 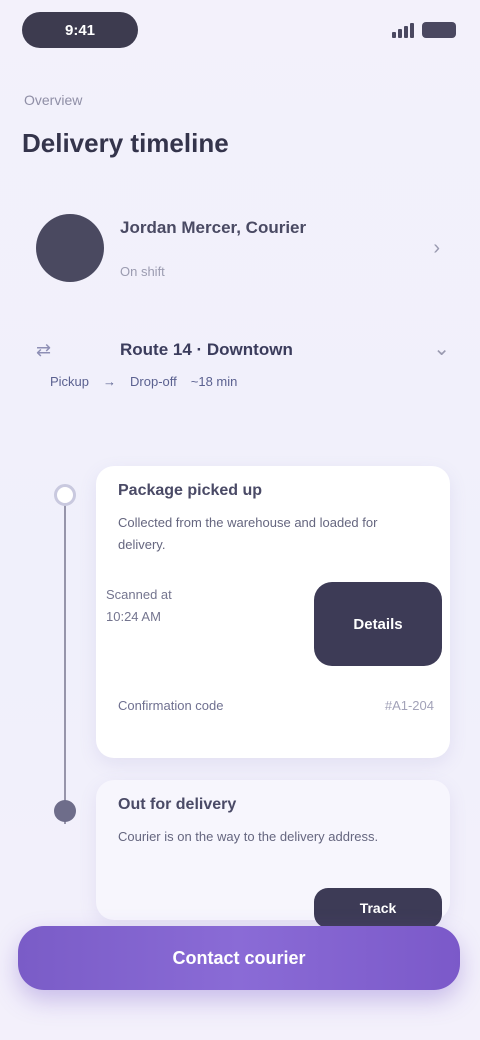 I want to click on step-footer: Confirmation code #A1-204, so click(x=276, y=705).